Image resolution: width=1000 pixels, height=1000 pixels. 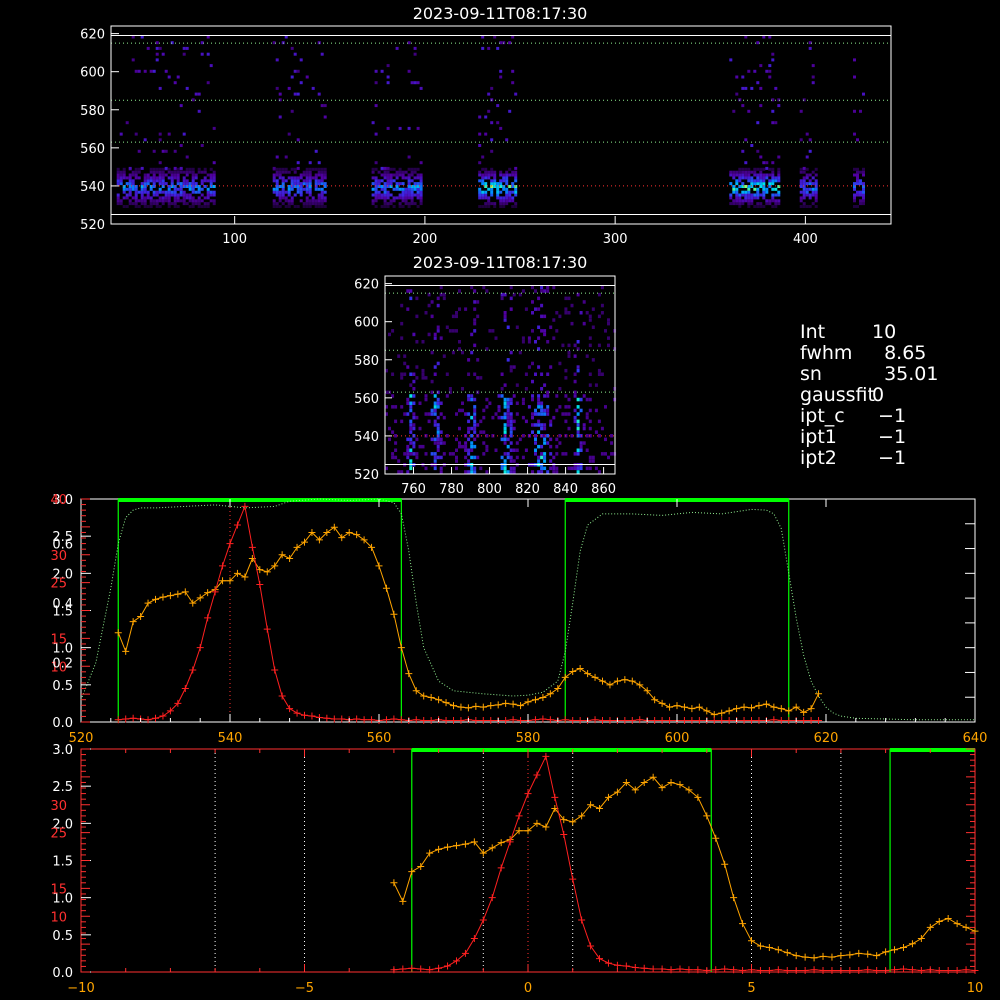 What do you see at coordinates (92, 187) in the screenshot?
I see `y-tick-label: 540` at bounding box center [92, 187].